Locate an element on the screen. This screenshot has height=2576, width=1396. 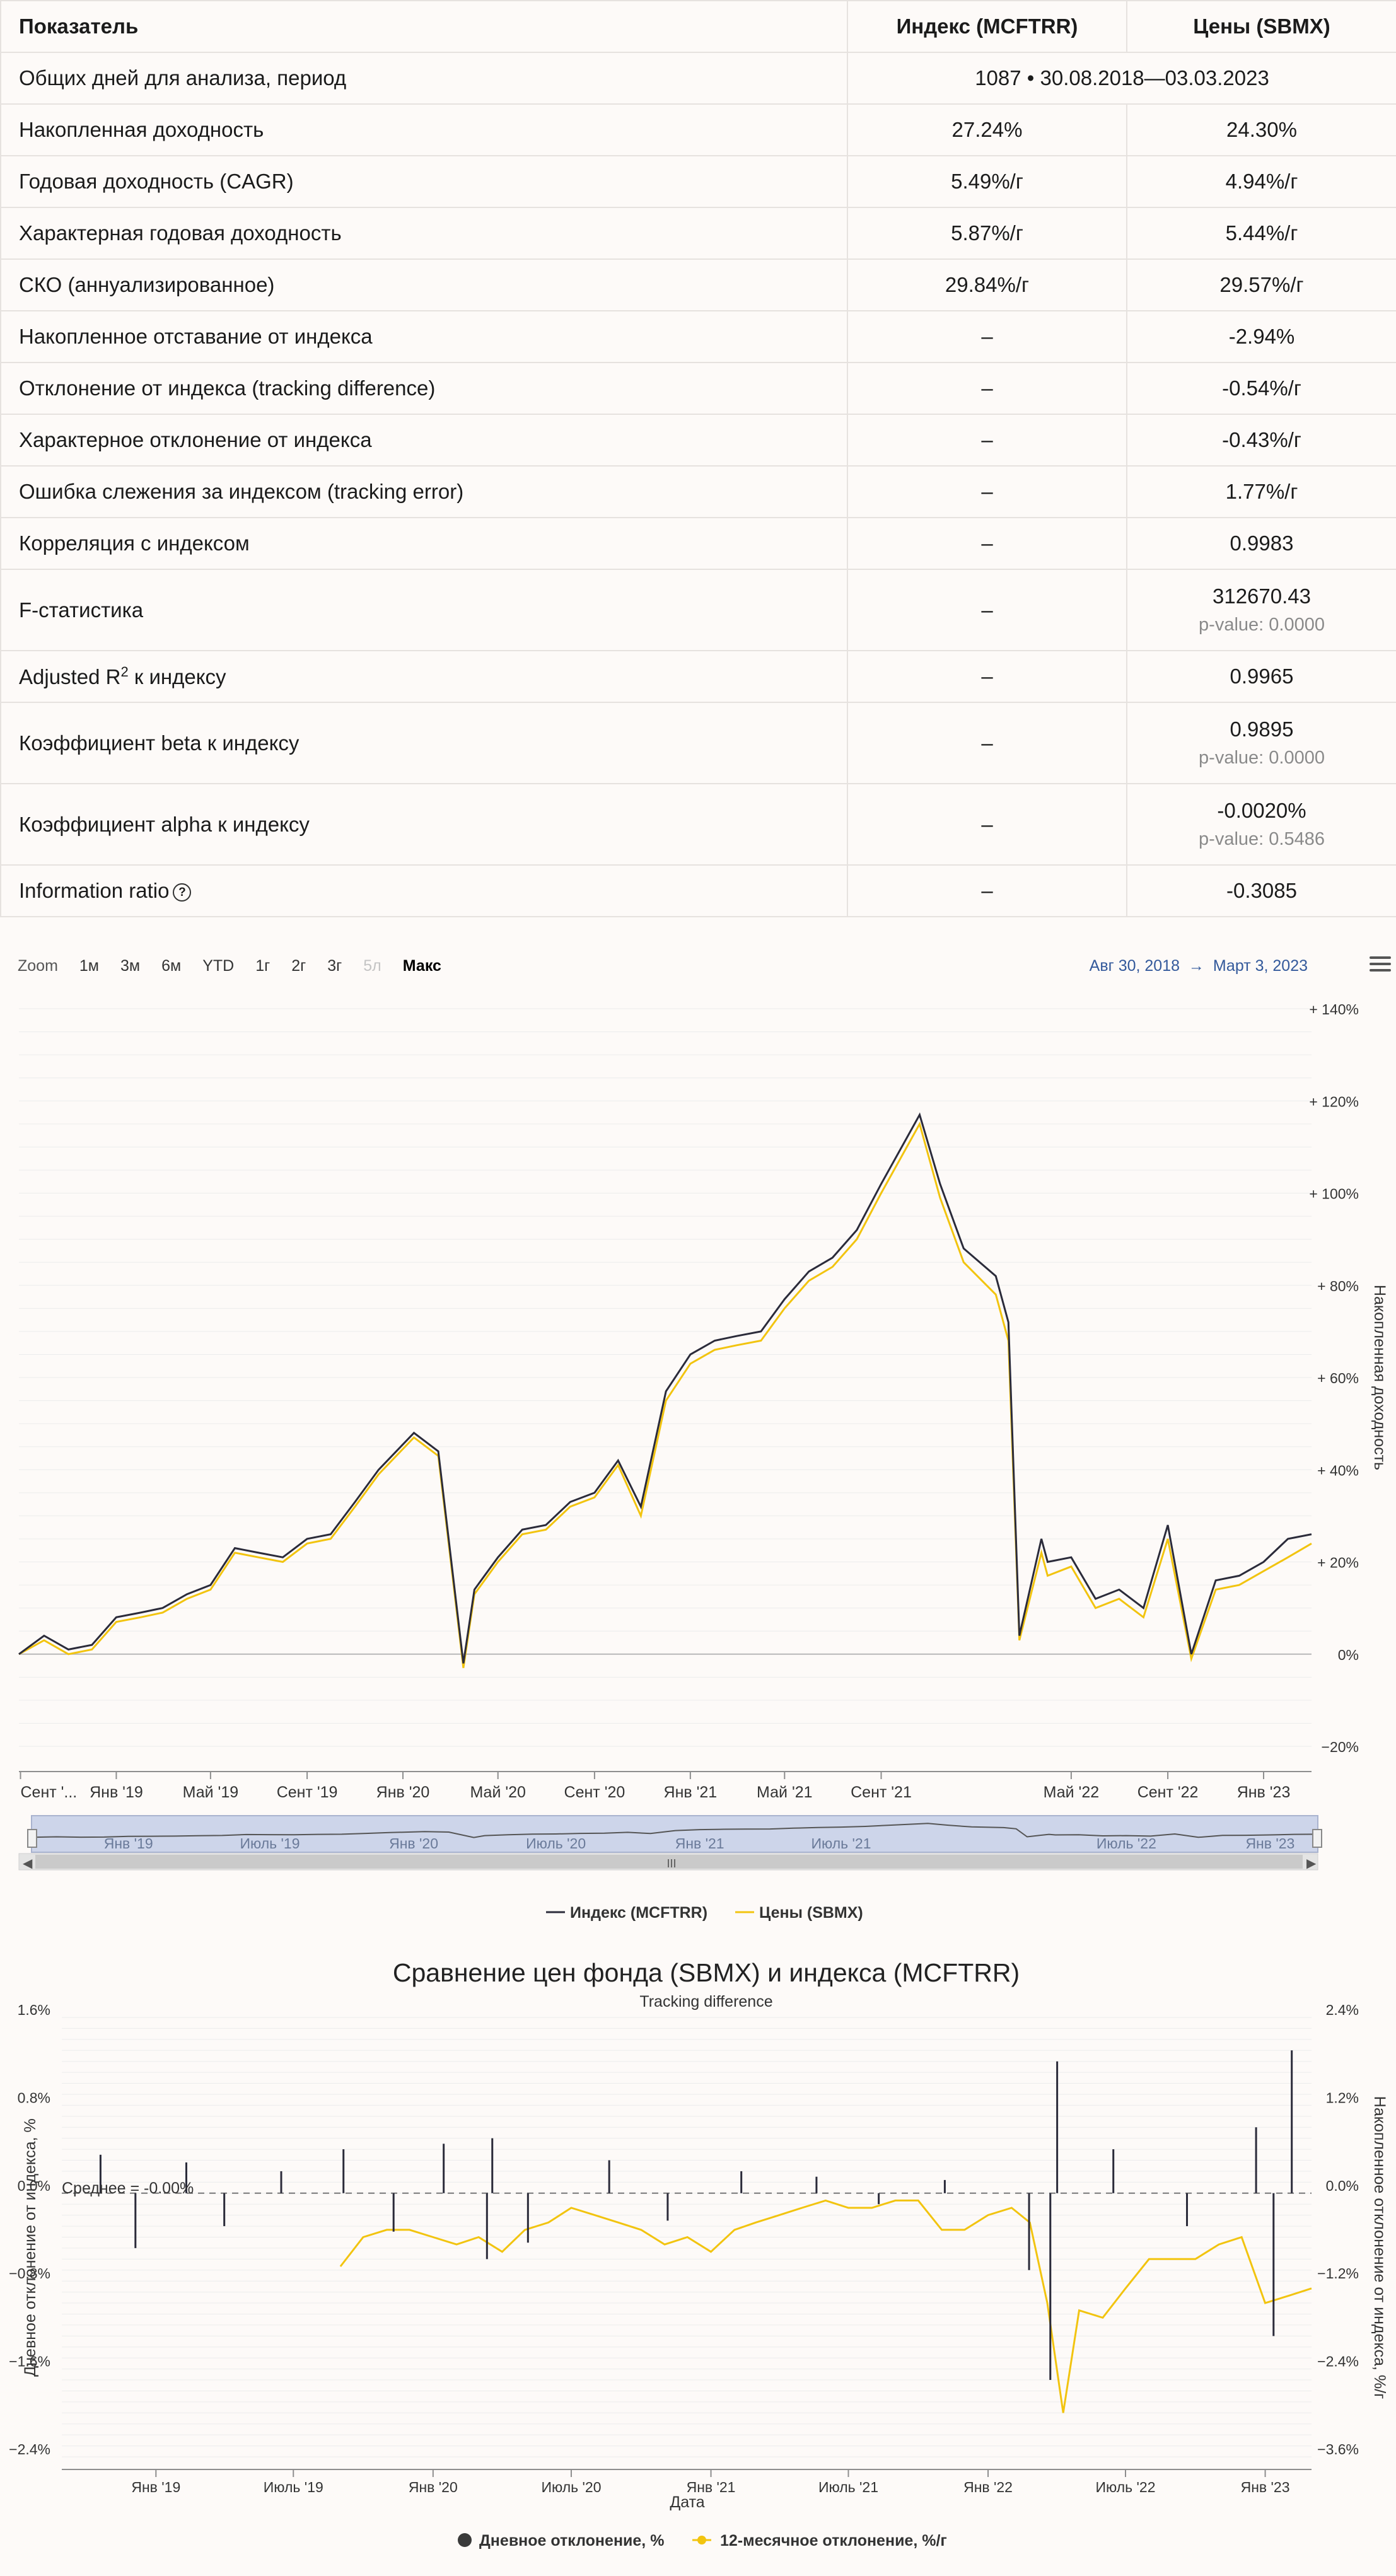
row-label: Корреляция с индексом is located at coordinates (424, 543).